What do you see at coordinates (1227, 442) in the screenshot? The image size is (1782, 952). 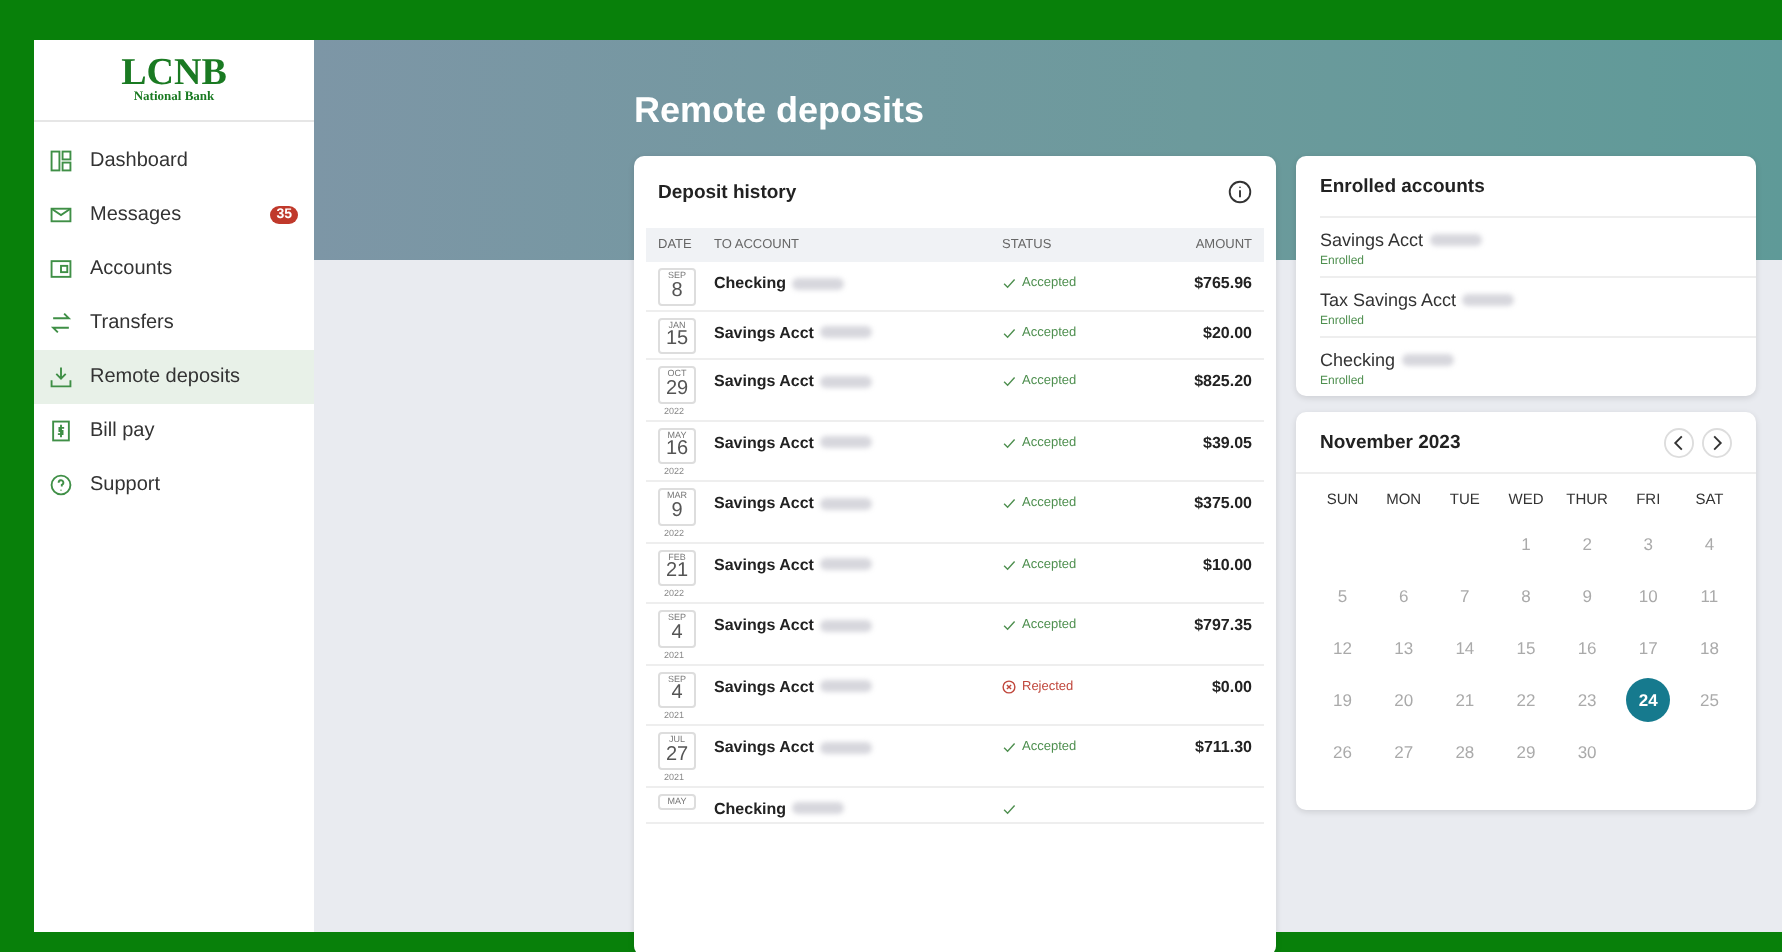 I see `amount-text: $39.05` at bounding box center [1227, 442].